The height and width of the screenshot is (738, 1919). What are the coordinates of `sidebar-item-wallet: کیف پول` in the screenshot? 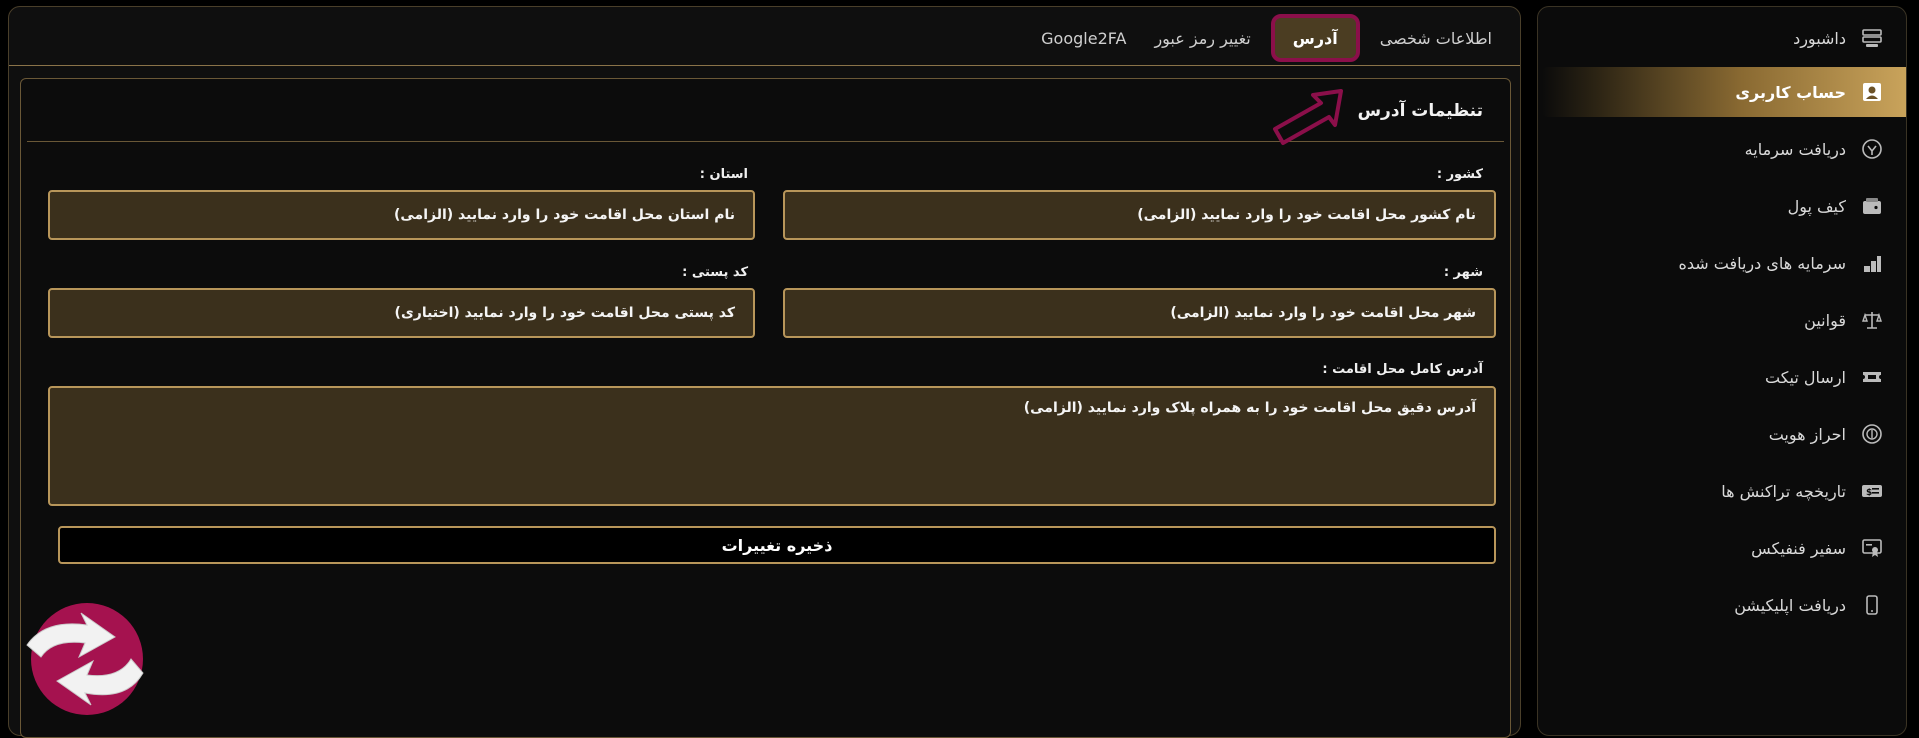 It's located at (1722, 206).